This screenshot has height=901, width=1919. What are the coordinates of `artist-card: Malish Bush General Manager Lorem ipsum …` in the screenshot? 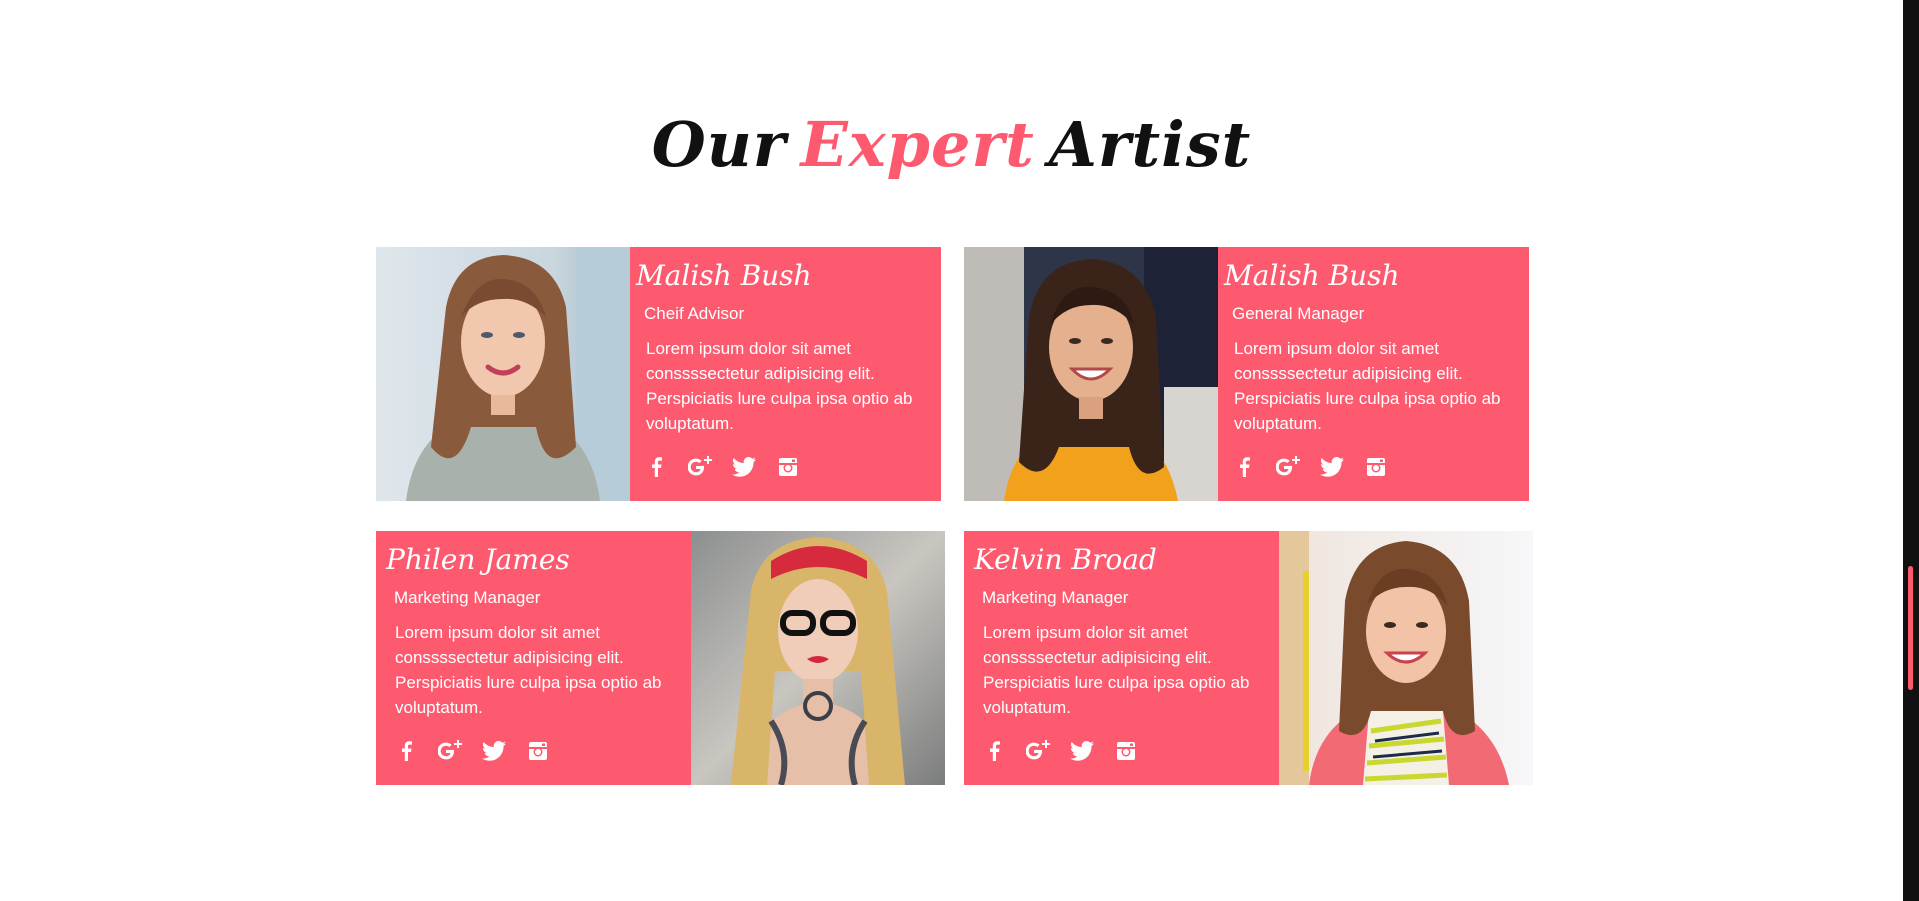 It's located at (1246, 374).